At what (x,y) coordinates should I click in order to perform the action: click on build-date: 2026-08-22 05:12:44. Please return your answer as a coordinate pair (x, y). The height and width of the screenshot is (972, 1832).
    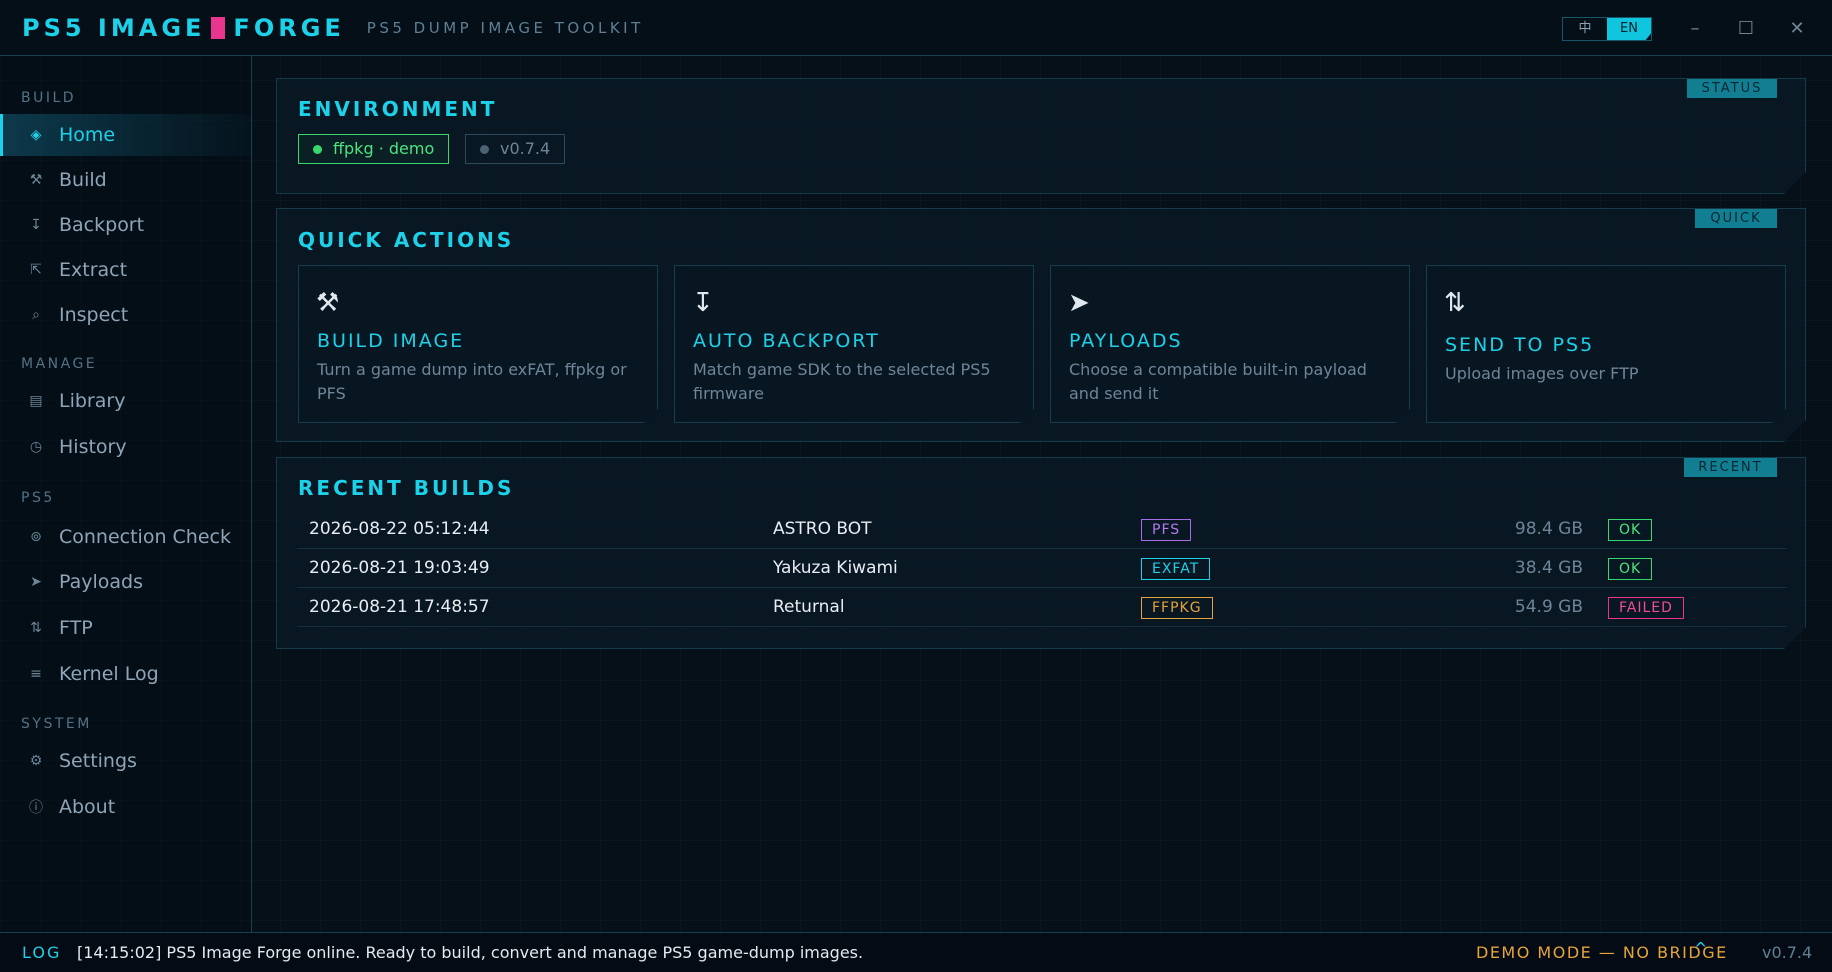
    Looking at the image, I should click on (399, 529).